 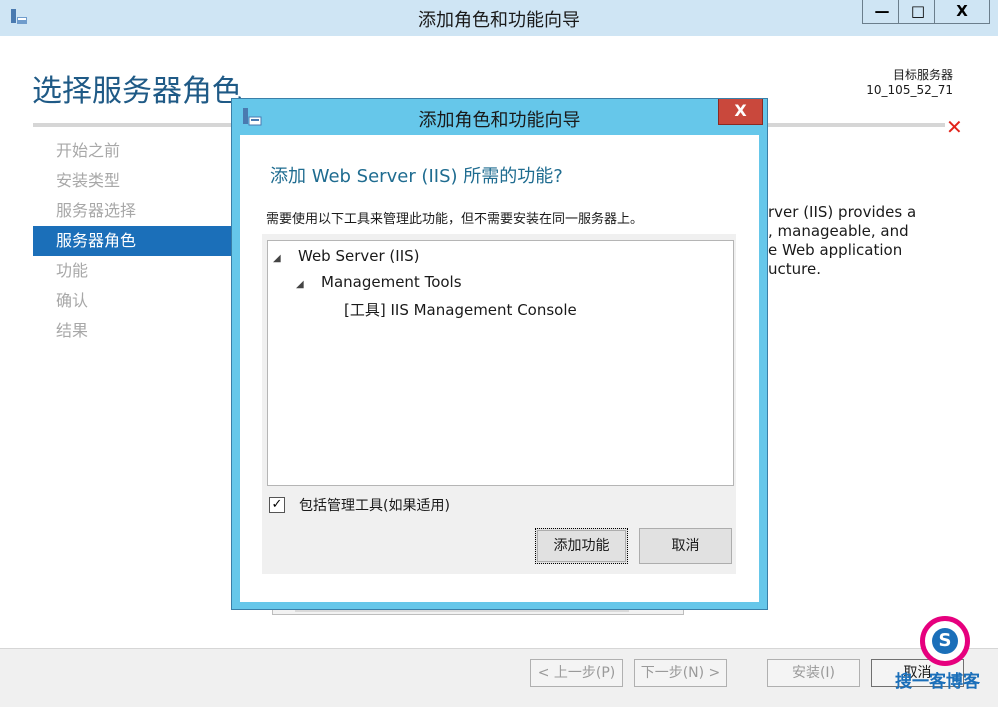 What do you see at coordinates (137, 91) in the screenshot?
I see `page-title: 选择服务器角色` at bounding box center [137, 91].